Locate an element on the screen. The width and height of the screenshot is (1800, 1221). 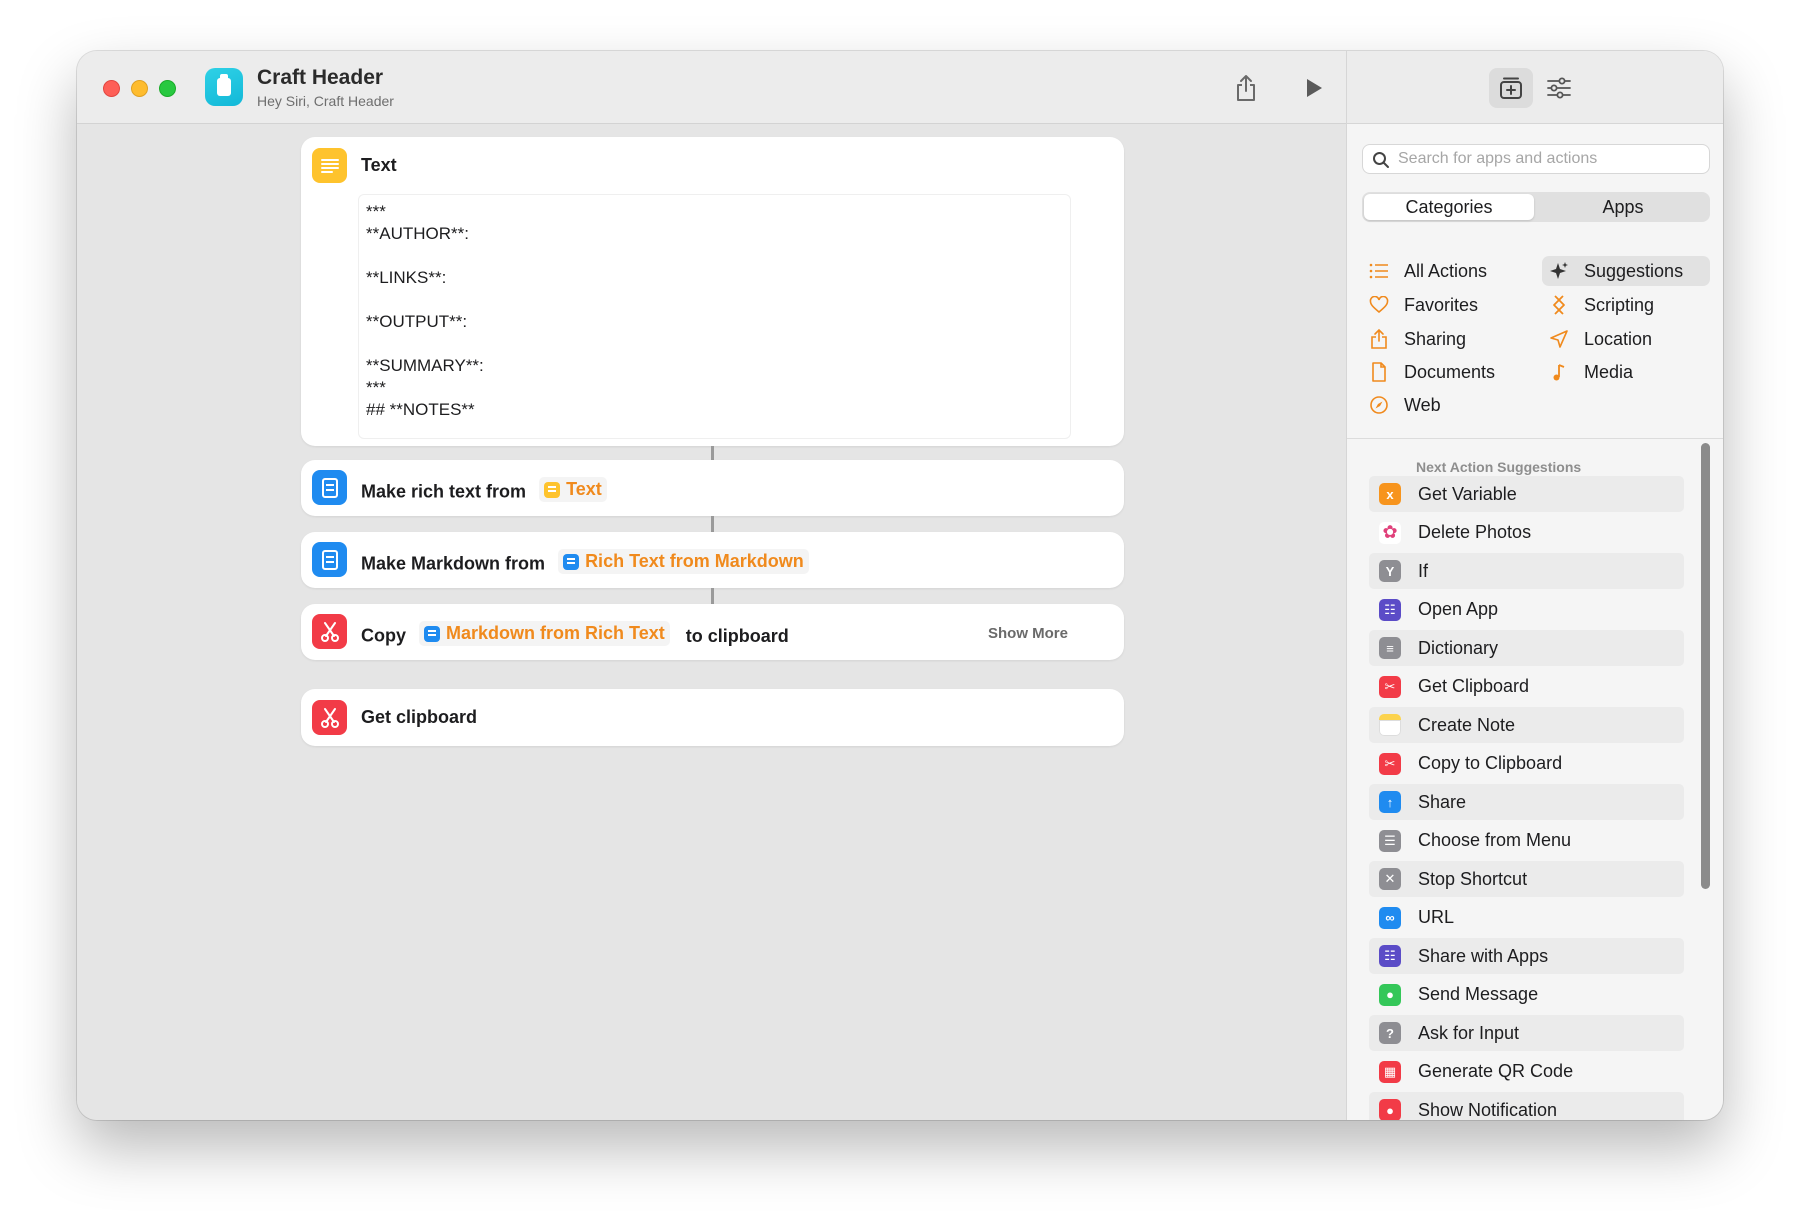
action-library-button is located at coordinates (1511, 88).